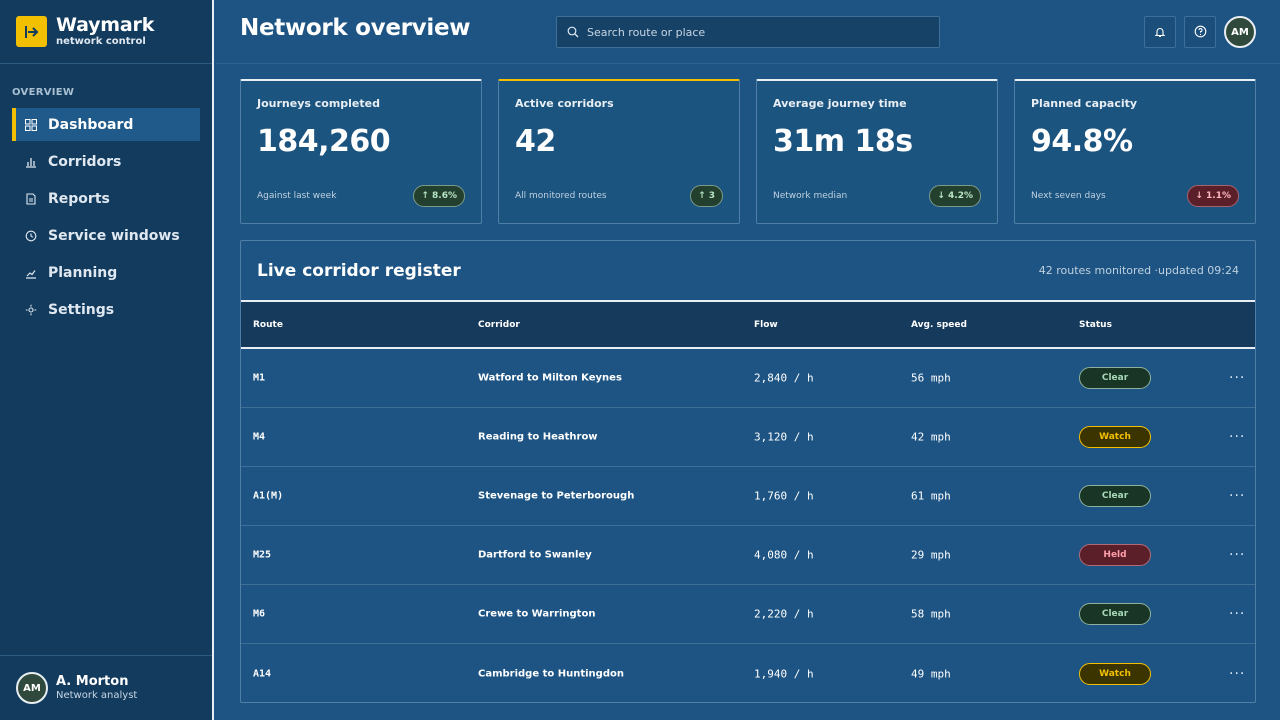 This screenshot has width=1280, height=720. Describe the element at coordinates (31, 198) in the screenshot. I see `document-icon` at that location.